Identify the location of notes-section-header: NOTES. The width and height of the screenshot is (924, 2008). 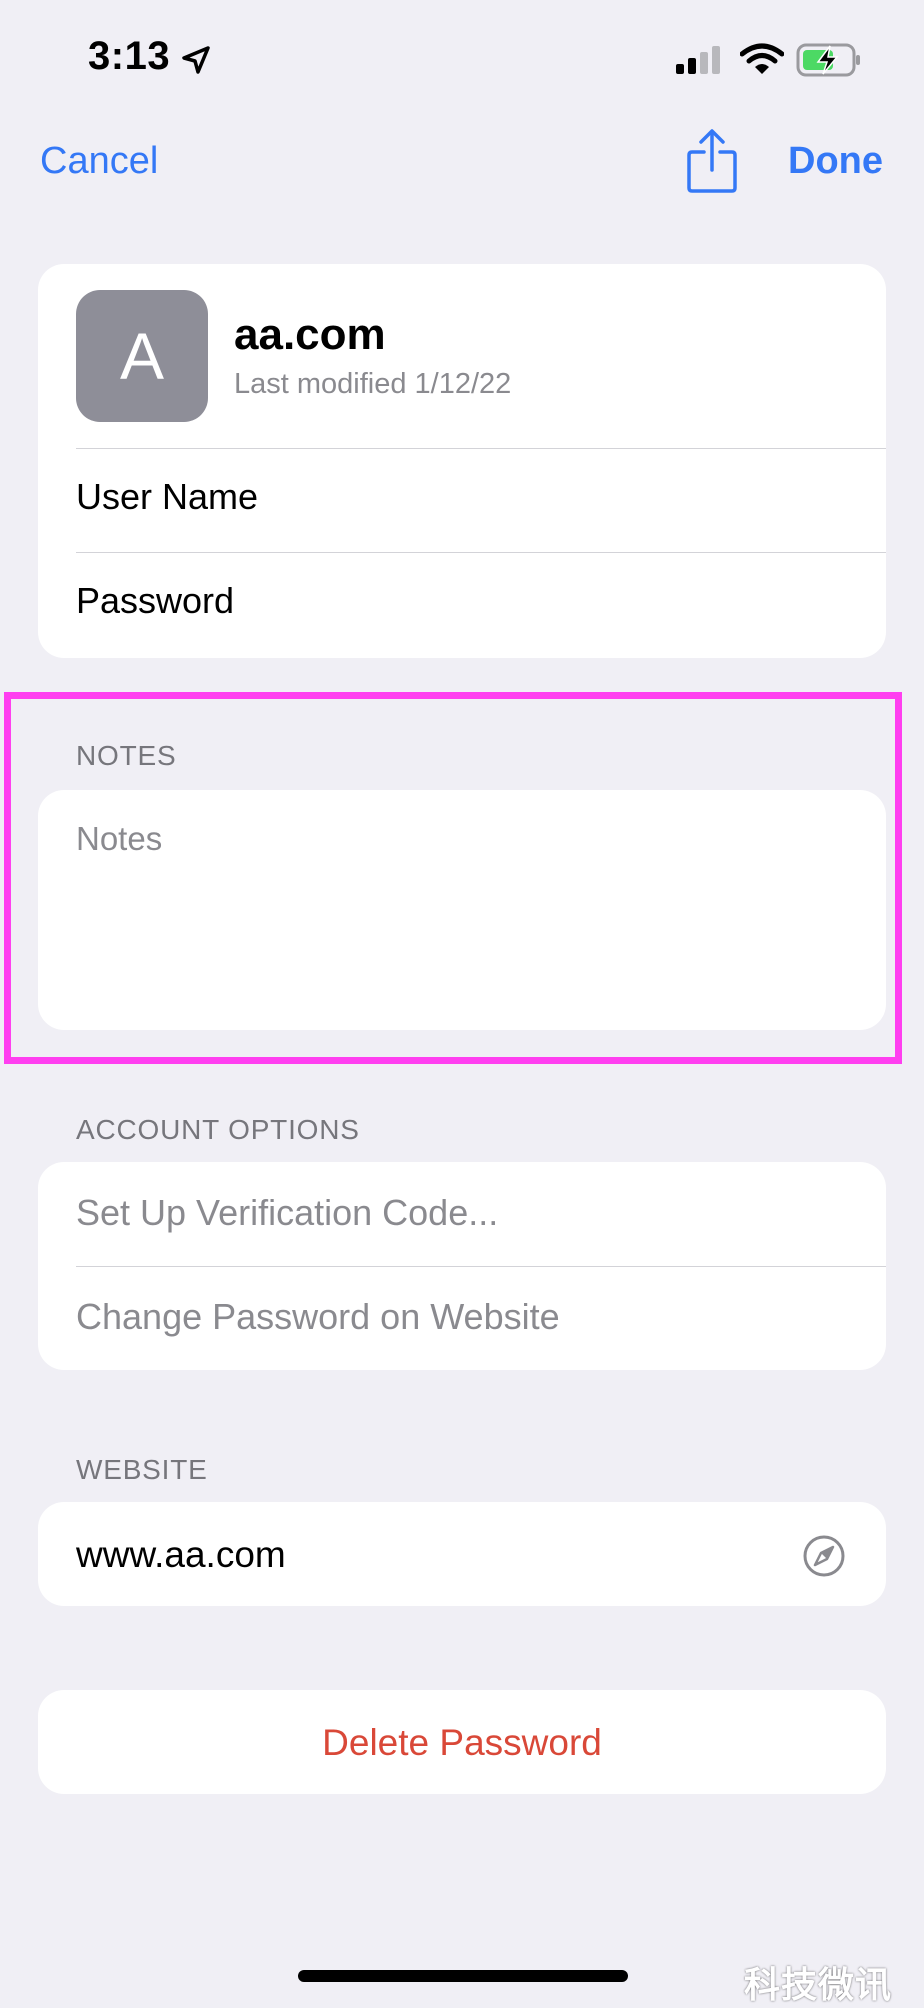
(126, 755).